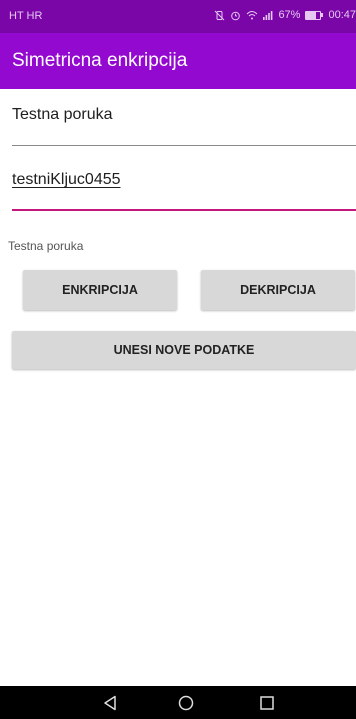 This screenshot has width=356, height=719. Describe the element at coordinates (252, 15) in the screenshot. I see `wifi-icon` at that location.